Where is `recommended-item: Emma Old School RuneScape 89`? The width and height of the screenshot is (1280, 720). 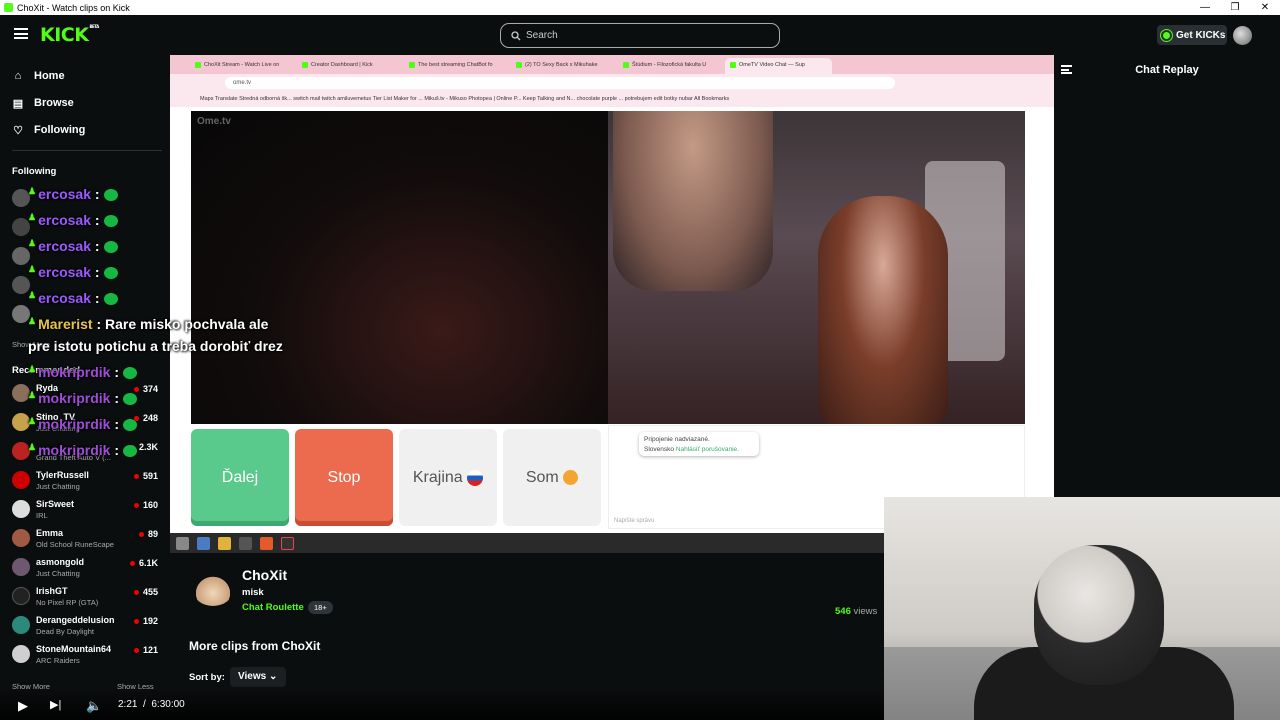 recommended-item: Emma Old School RuneScape 89 is located at coordinates (87, 539).